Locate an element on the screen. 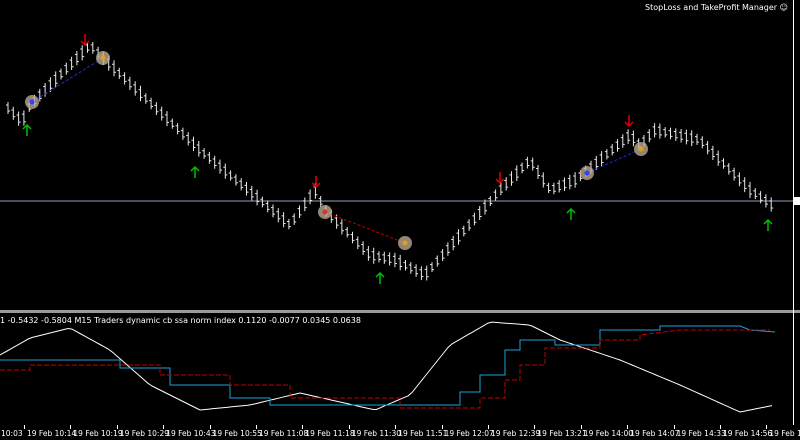  time-label: 19 Feb 14:56 is located at coordinates (748, 433).